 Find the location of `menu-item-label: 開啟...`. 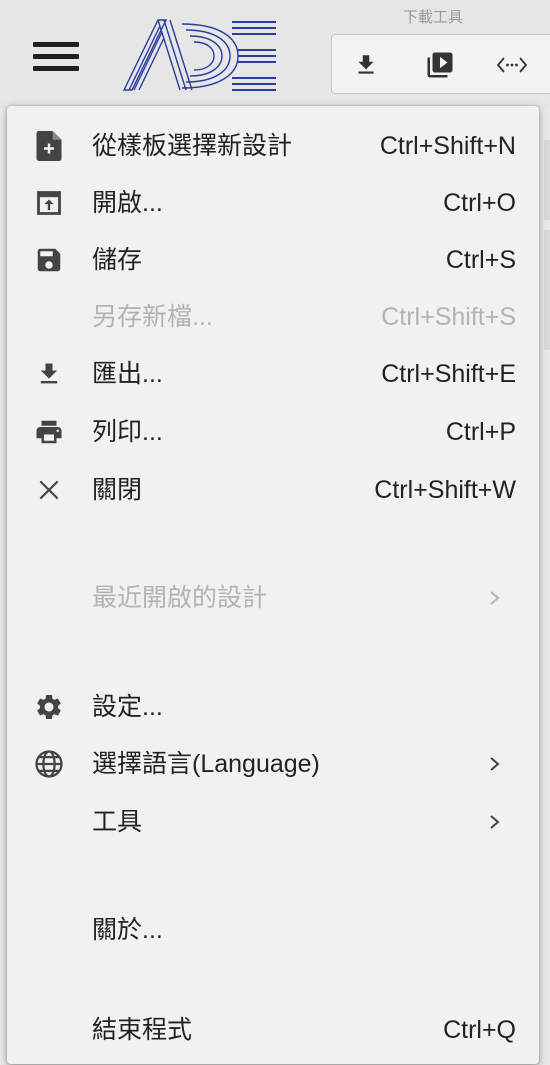

menu-item-label: 開啟... is located at coordinates (127, 203).